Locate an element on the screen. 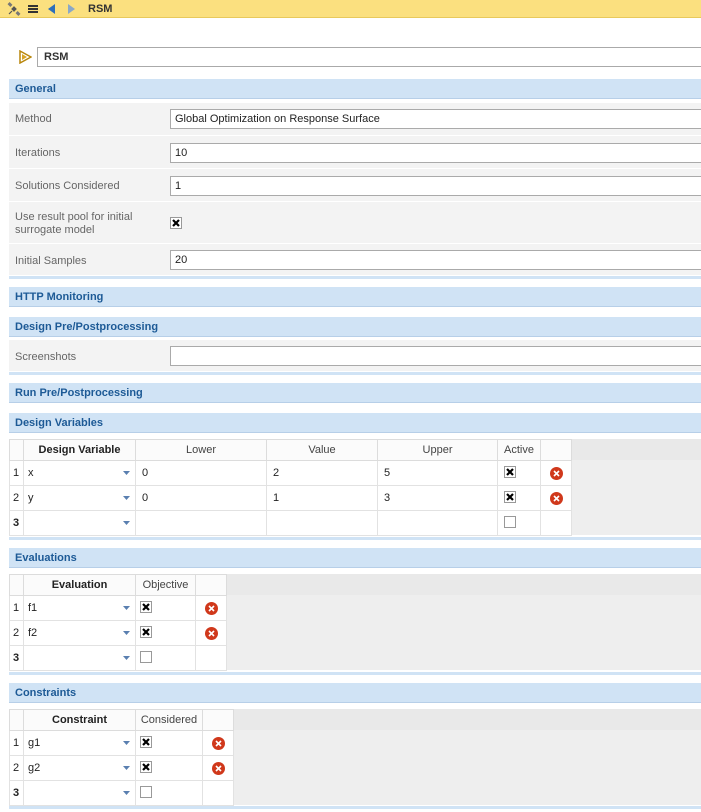 The height and width of the screenshot is (812, 701). row-number: 1 is located at coordinates (16, 743).